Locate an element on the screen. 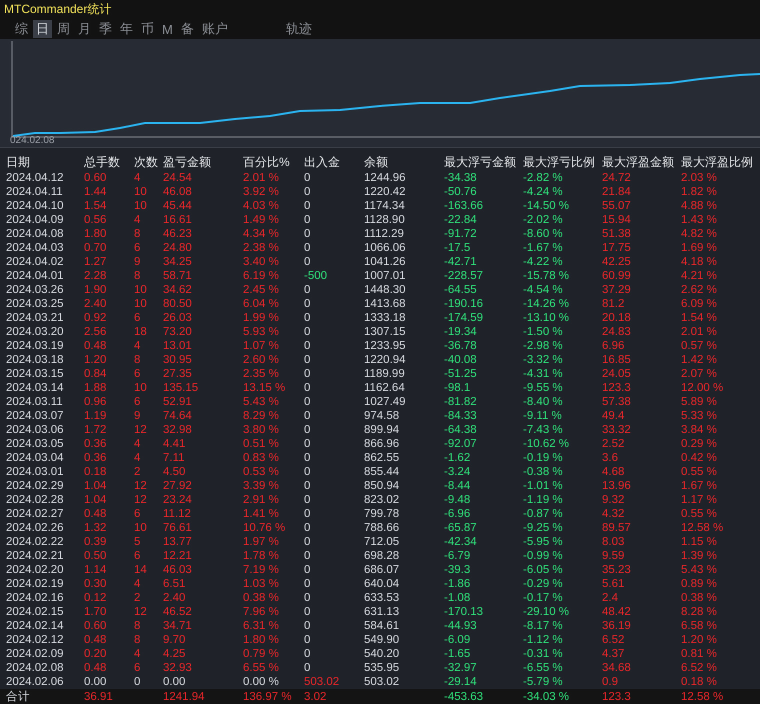 The image size is (760, 704). table-cell-text: 0.20 is located at coordinates (96, 654).